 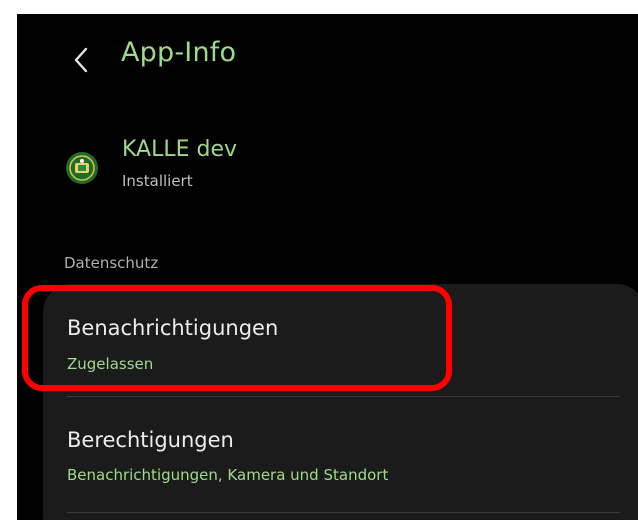 I want to click on back-button, so click(x=81, y=60).